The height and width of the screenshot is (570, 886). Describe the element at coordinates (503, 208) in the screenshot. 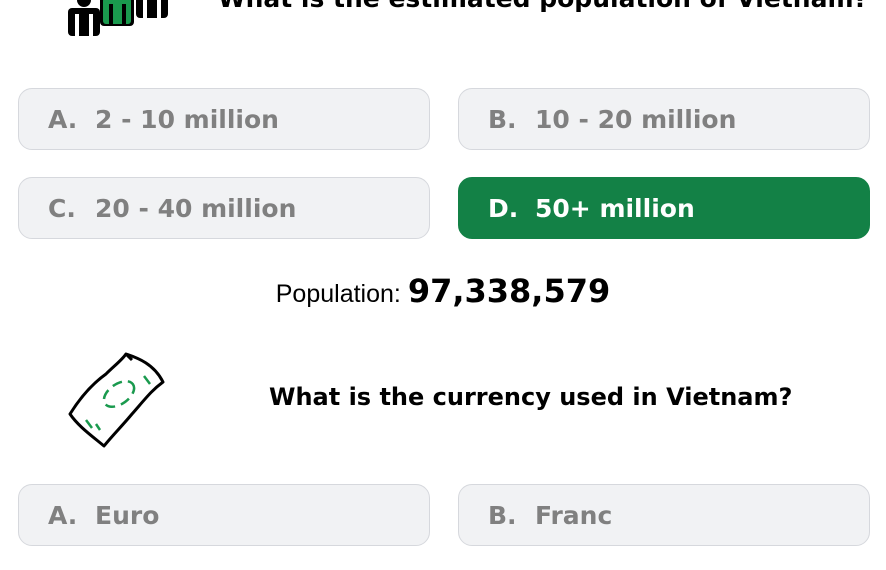

I see `option-letter: D.` at that location.